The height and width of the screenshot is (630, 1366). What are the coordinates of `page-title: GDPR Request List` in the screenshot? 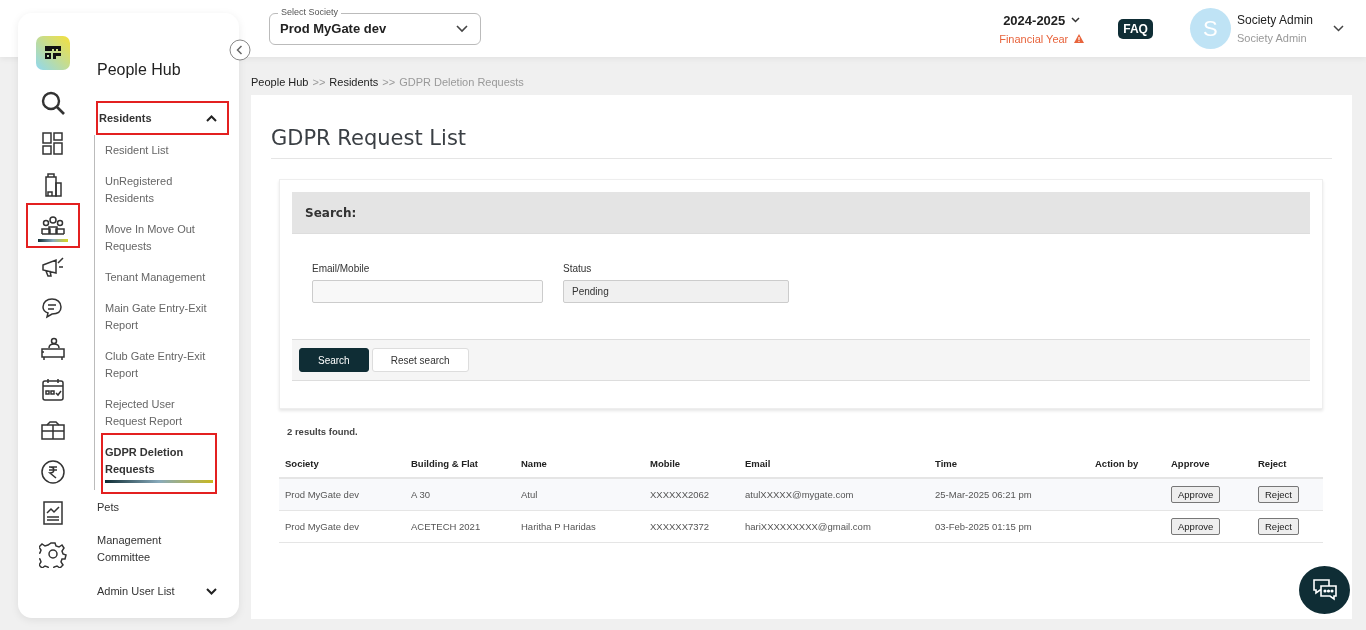 It's located at (801, 142).